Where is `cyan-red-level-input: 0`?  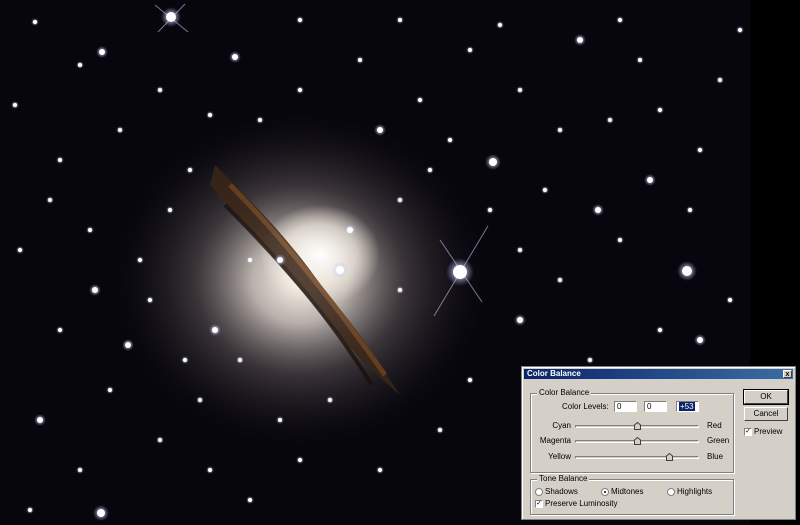
cyan-red-level-input: 0 is located at coordinates (625, 406).